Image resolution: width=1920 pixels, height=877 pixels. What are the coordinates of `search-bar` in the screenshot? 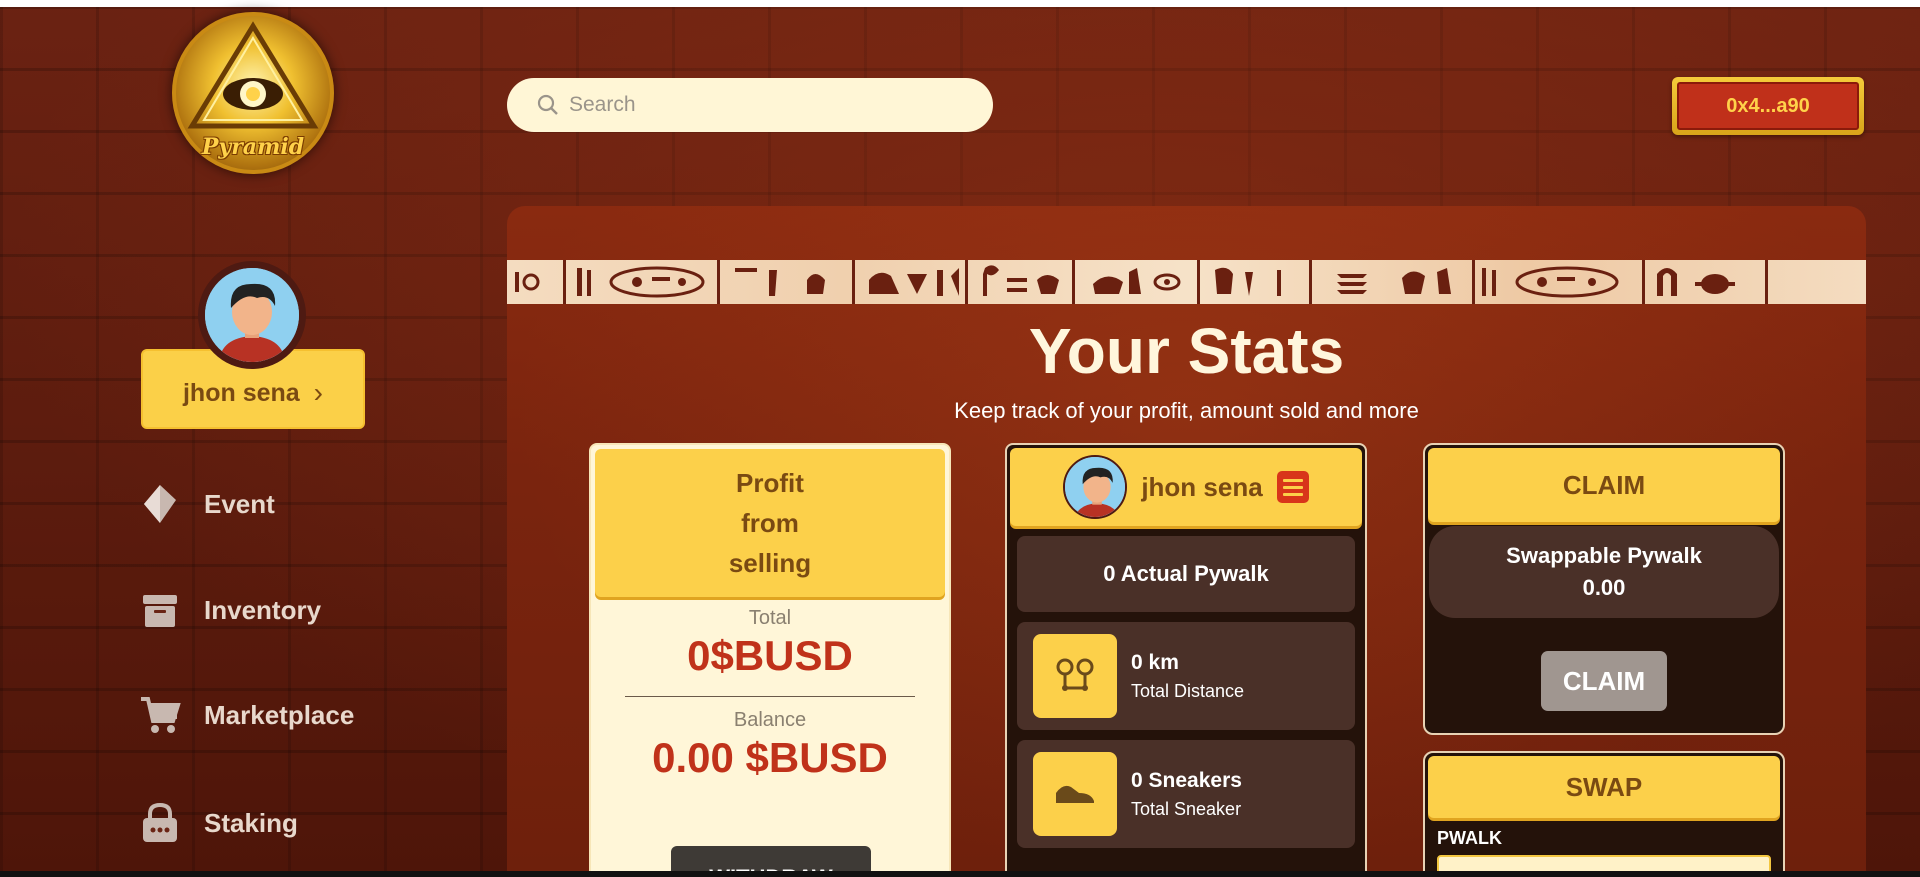 It's located at (750, 105).